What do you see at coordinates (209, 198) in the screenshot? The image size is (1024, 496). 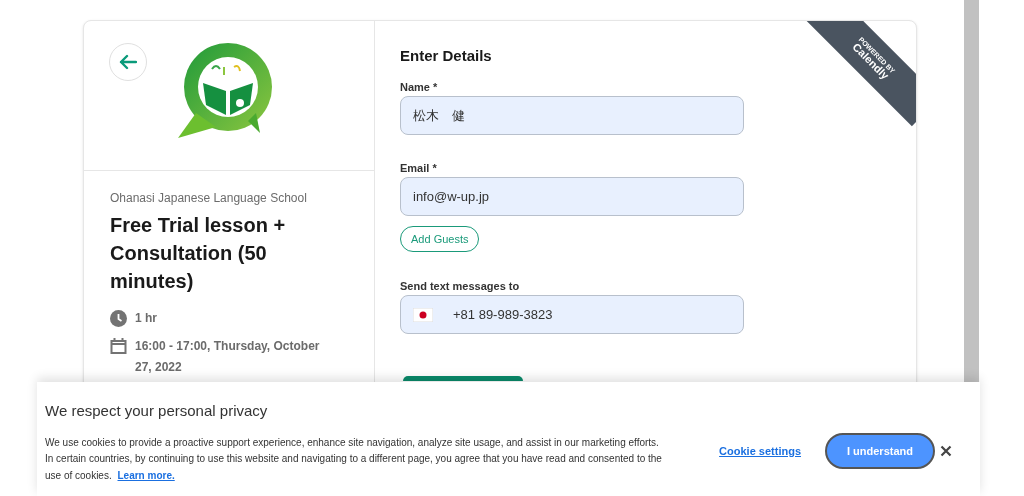 I see `organizer-name: Ohanasi Japanese Language School` at bounding box center [209, 198].